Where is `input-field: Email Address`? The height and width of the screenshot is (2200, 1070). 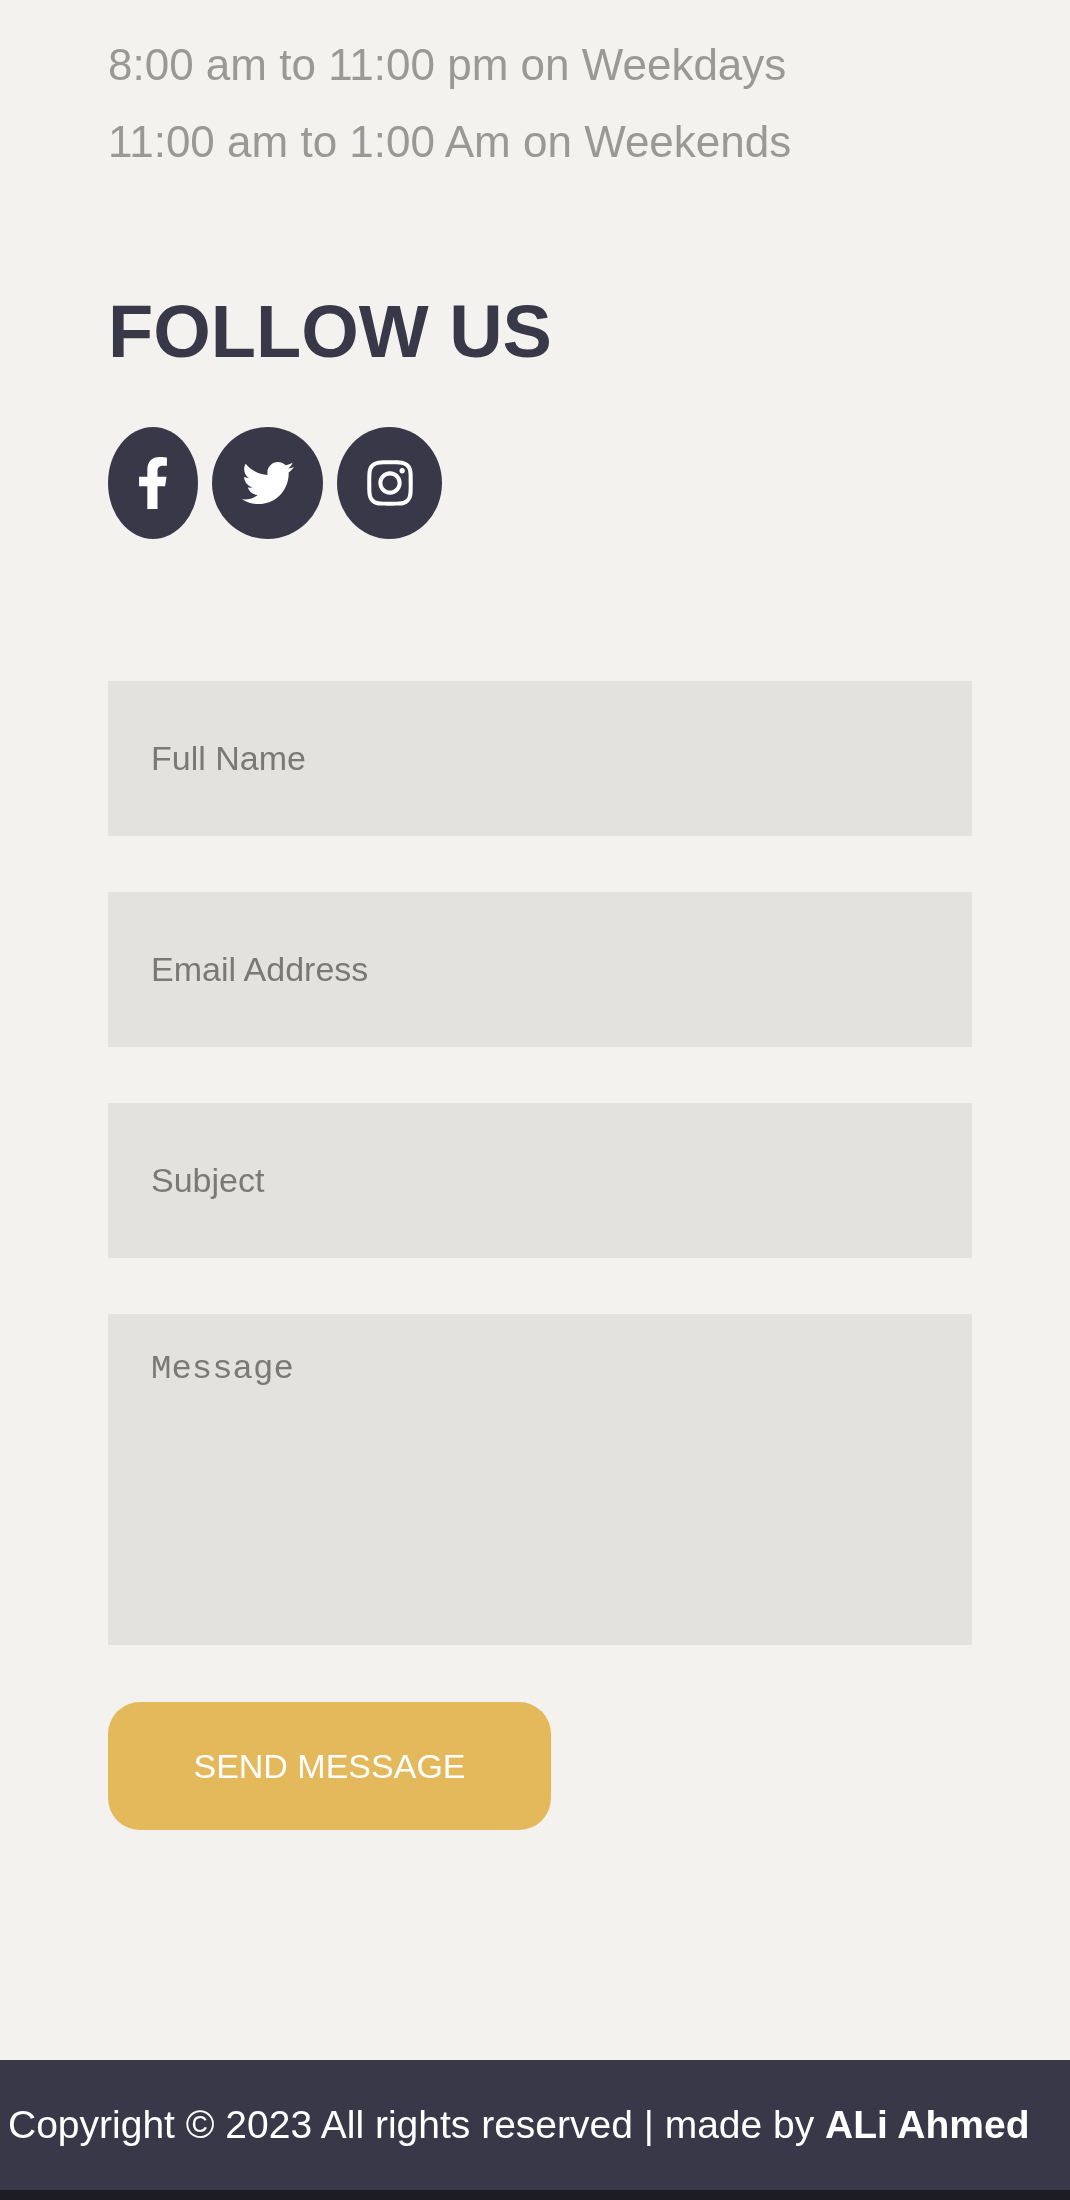
input-field: Email Address is located at coordinates (540, 969).